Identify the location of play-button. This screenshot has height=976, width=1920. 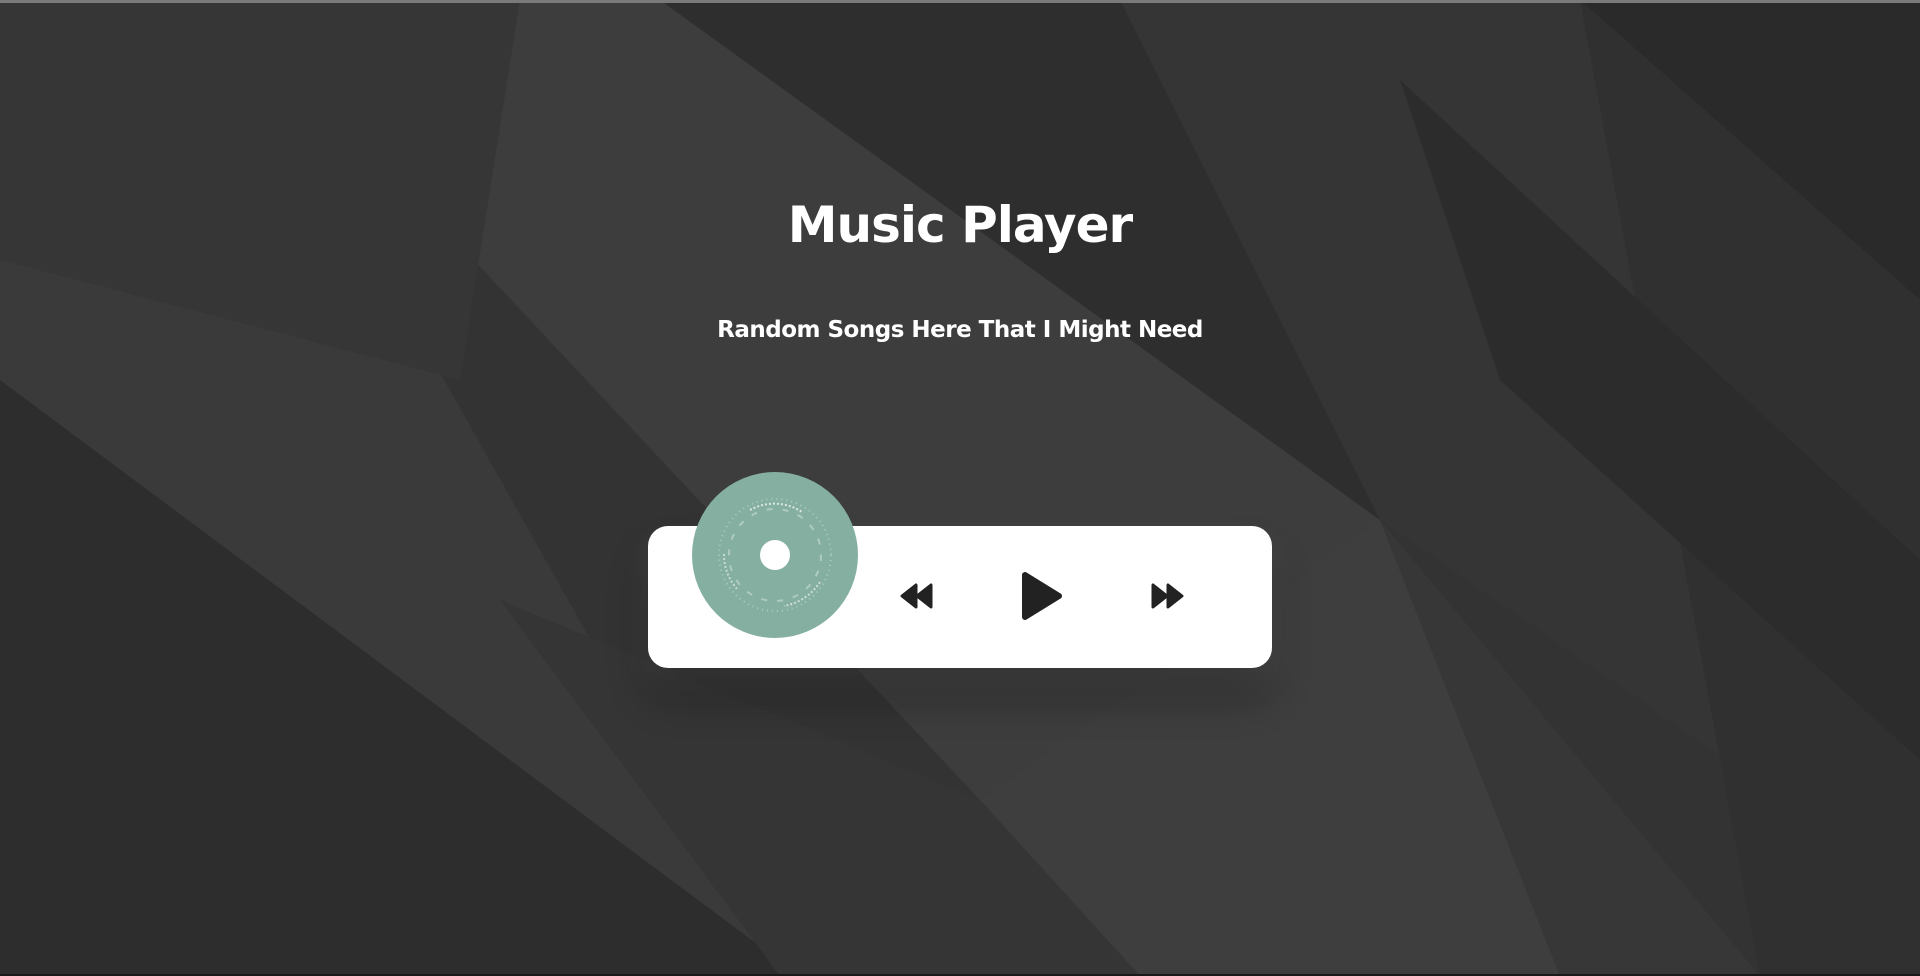
(1042, 596).